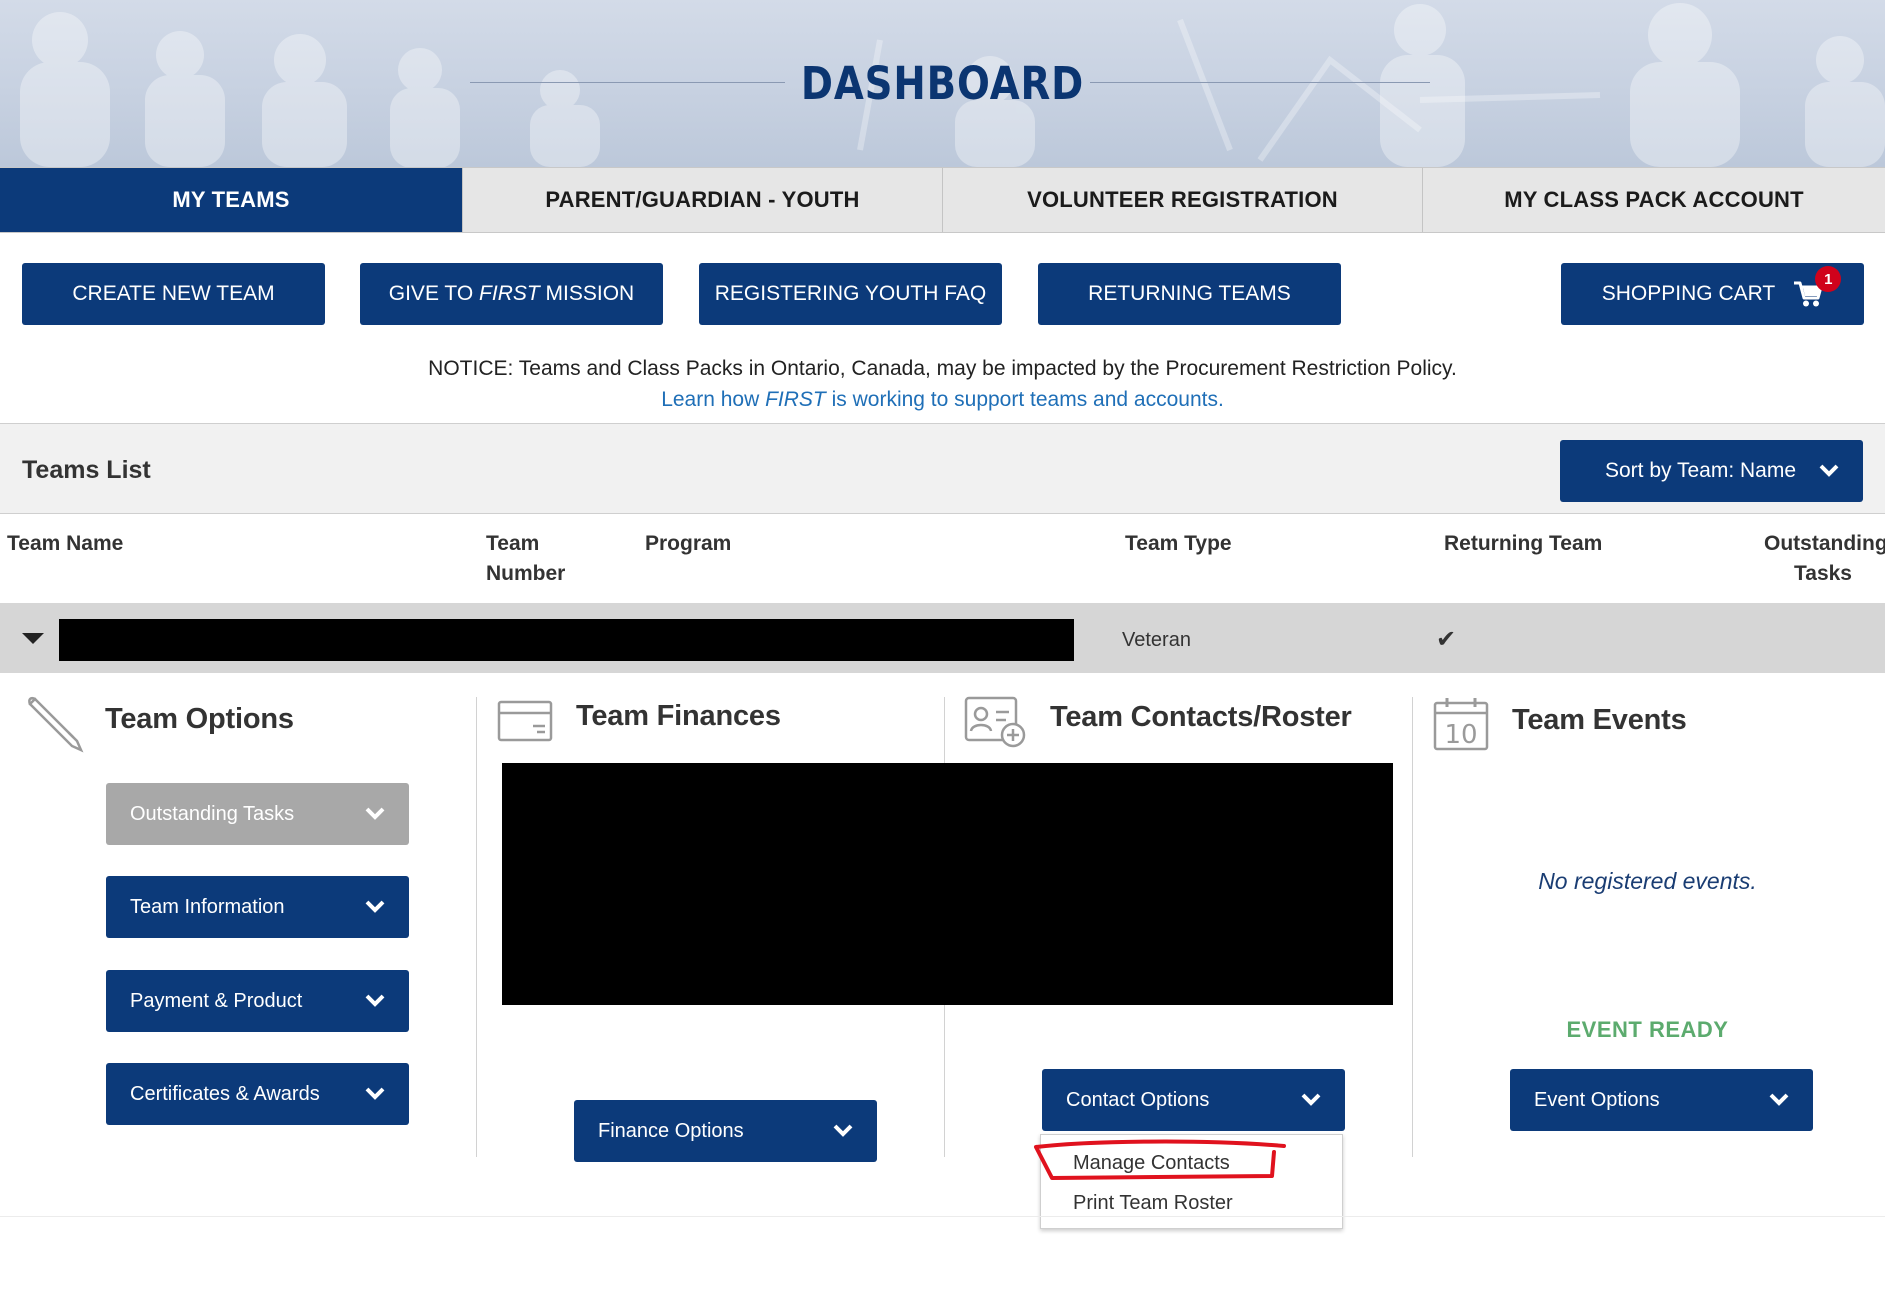  I want to click on certificates-awards-label: Certificates & Awards, so click(225, 1093).